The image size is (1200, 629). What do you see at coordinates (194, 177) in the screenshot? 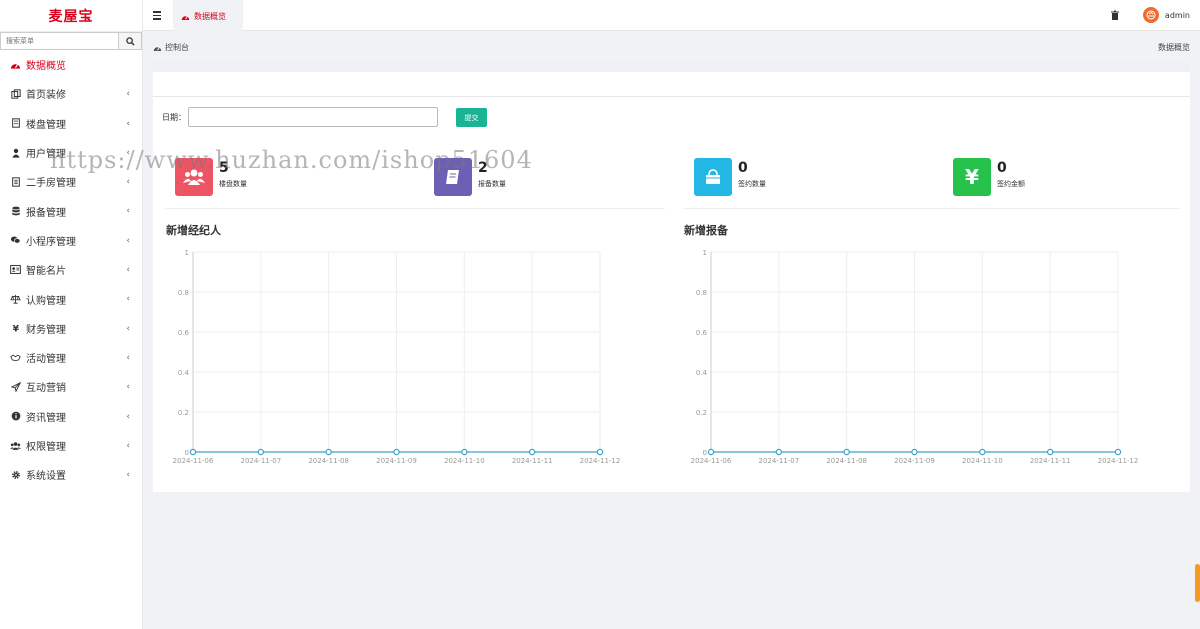
I see `users-icon` at bounding box center [194, 177].